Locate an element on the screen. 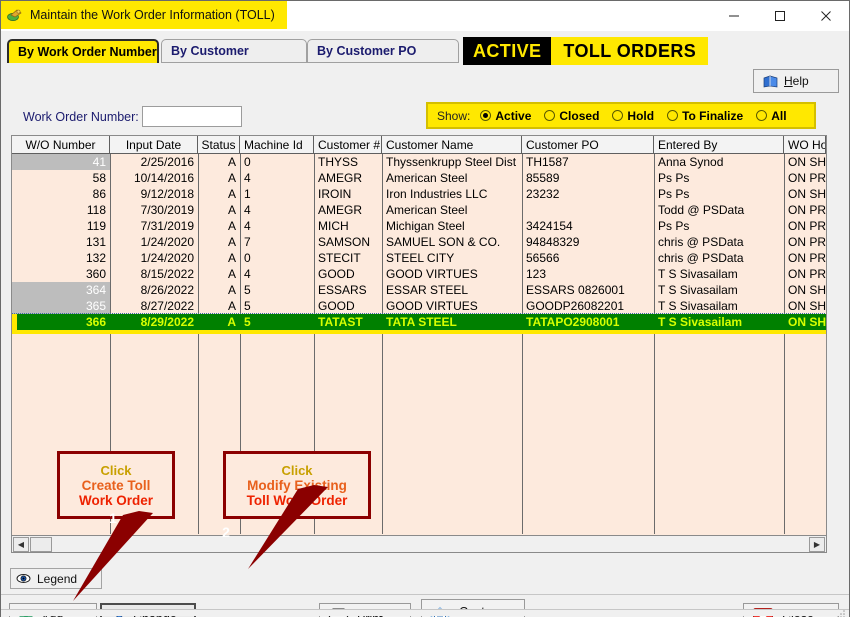  grid-cell-custno: ESSARS is located at coordinates (348, 290).